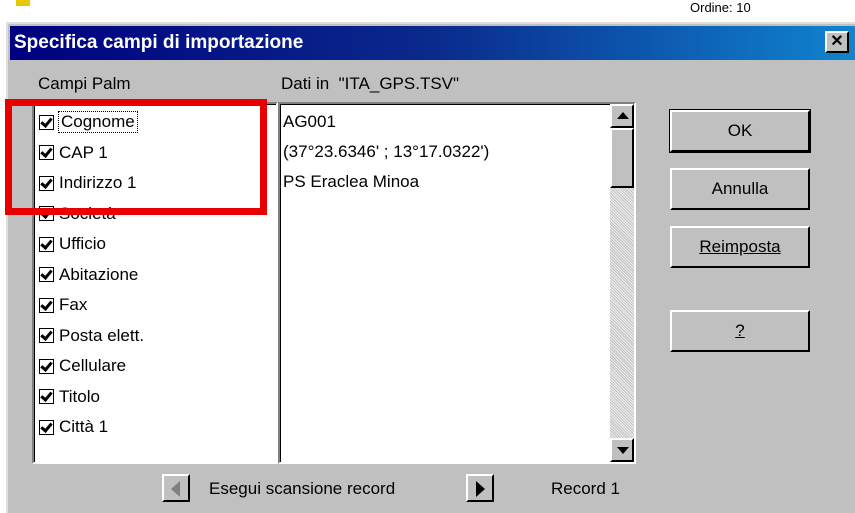 The height and width of the screenshot is (513, 855). What do you see at coordinates (622, 283) in the screenshot?
I see `data-list-scrollbar` at bounding box center [622, 283].